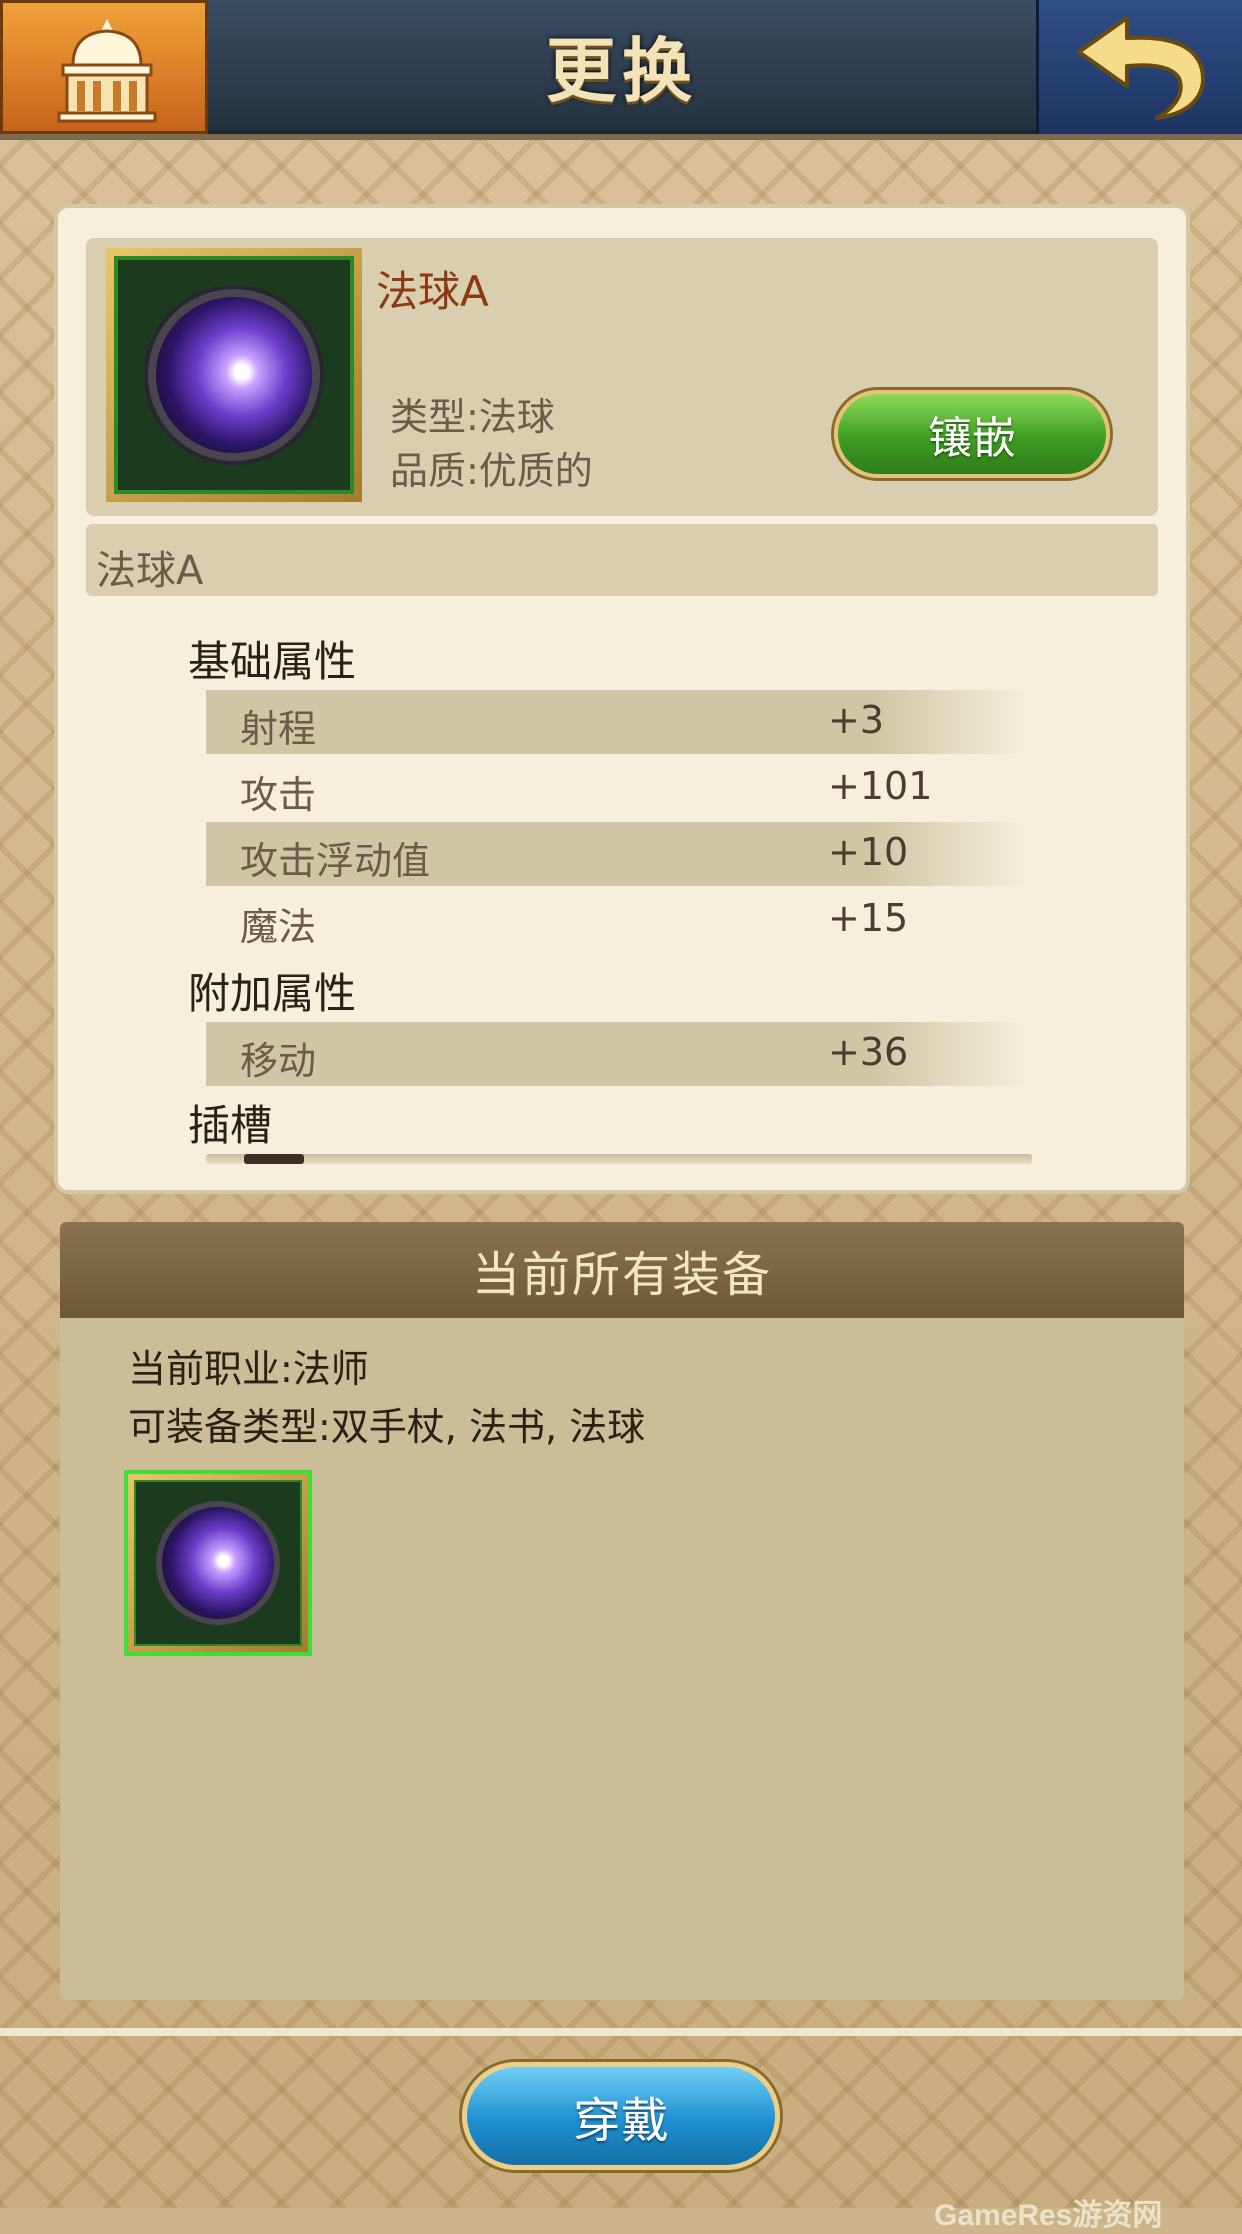  What do you see at coordinates (856, 720) in the screenshot?
I see `attribute-value: +3` at bounding box center [856, 720].